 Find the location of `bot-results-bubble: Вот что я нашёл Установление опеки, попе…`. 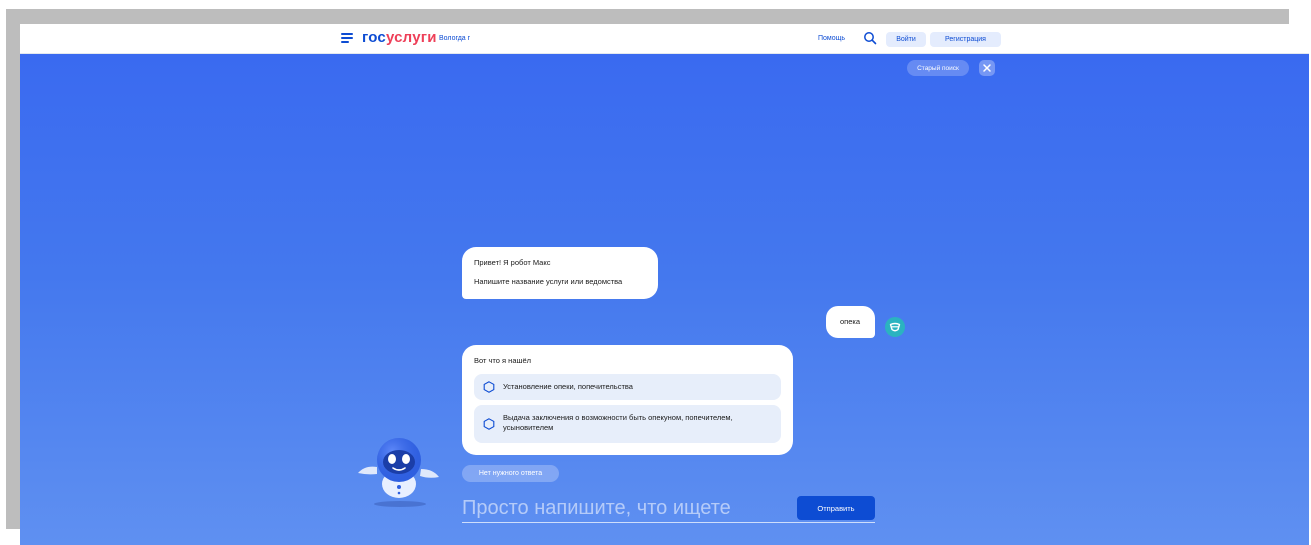

bot-results-bubble: Вот что я нашёл Установление опеки, попе… is located at coordinates (627, 400).